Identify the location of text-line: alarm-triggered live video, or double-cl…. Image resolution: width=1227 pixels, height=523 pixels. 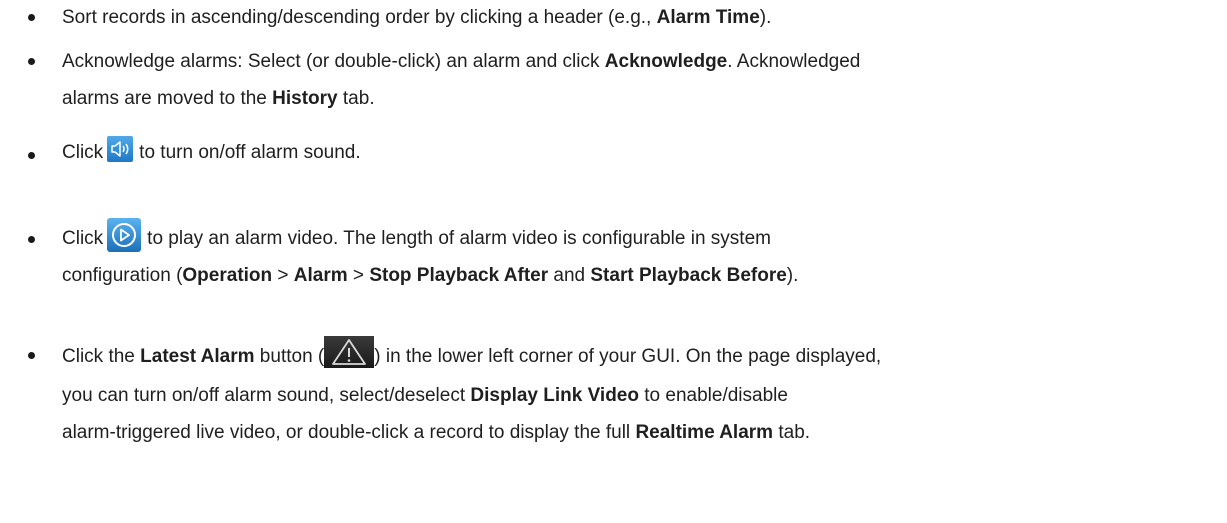
(637, 432).